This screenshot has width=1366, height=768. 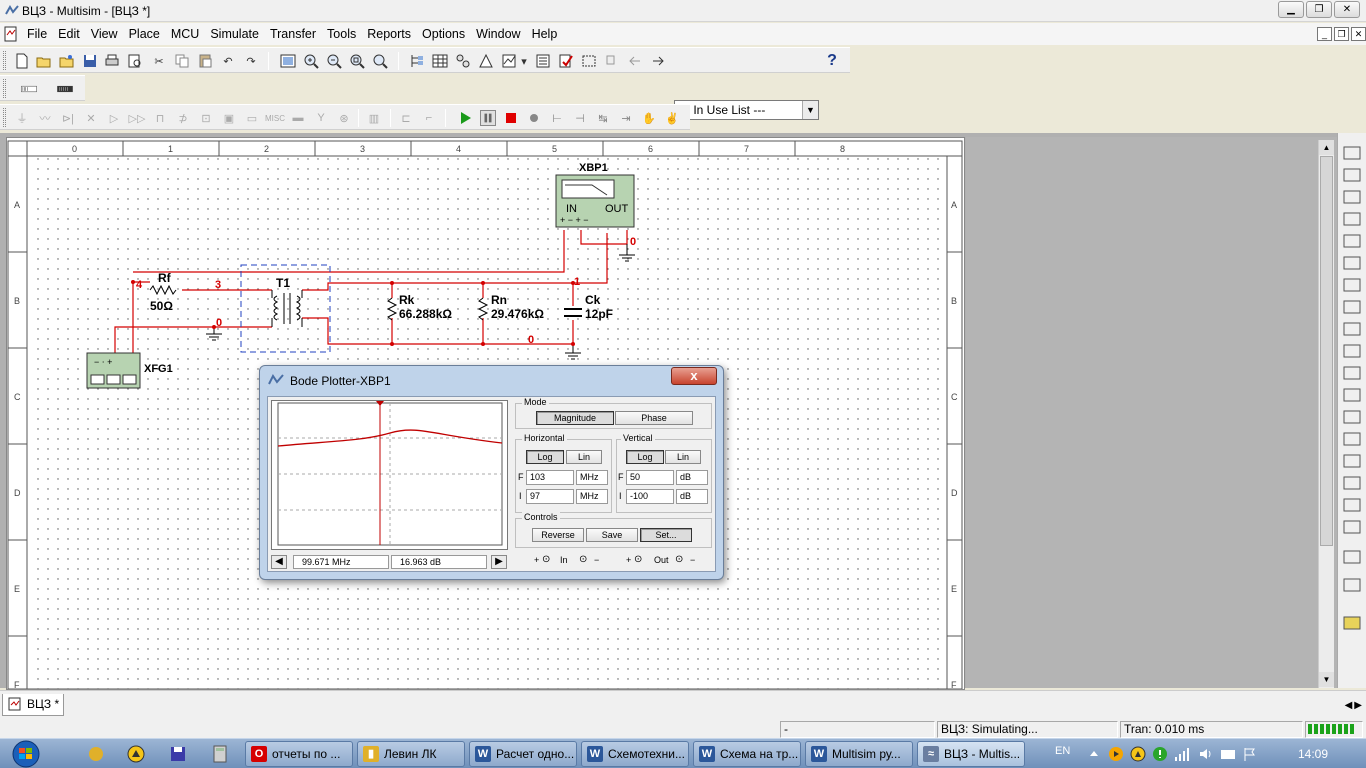 I want to click on new-icon, so click(x=22, y=61).